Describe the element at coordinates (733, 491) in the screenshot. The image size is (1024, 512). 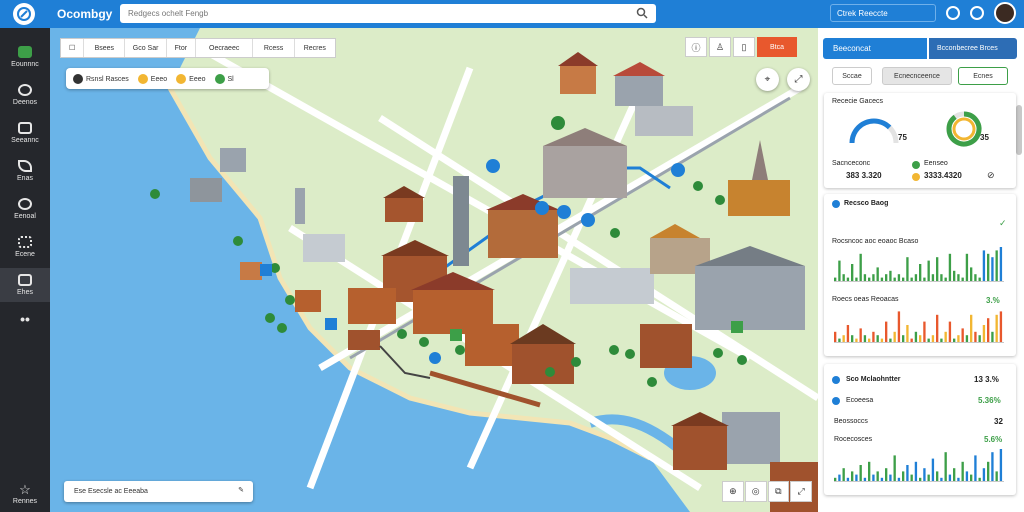
I see `zoom-in-icon: ⊕` at that location.